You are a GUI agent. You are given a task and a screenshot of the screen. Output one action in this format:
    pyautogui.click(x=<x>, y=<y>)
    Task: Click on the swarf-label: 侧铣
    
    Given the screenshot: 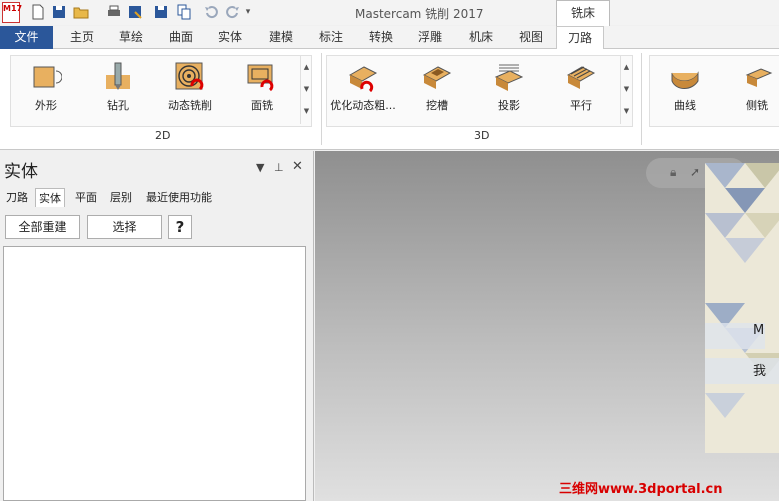 What is the action you would take?
    pyautogui.click(x=757, y=105)
    